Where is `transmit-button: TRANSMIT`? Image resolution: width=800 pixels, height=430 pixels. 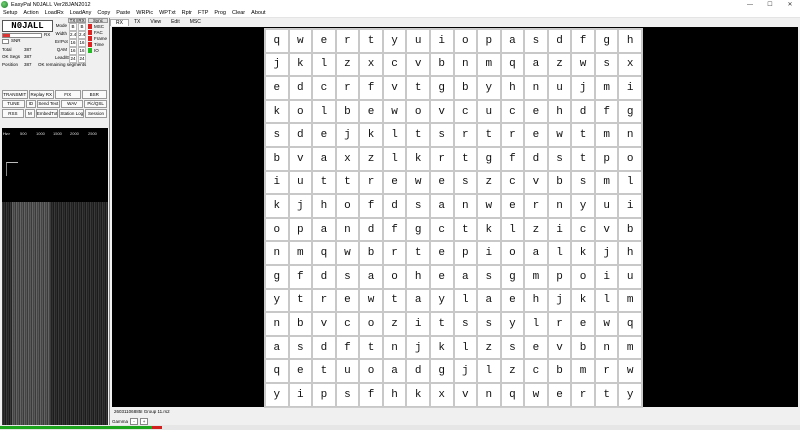 transmit-button: TRANSMIT is located at coordinates (15, 94).